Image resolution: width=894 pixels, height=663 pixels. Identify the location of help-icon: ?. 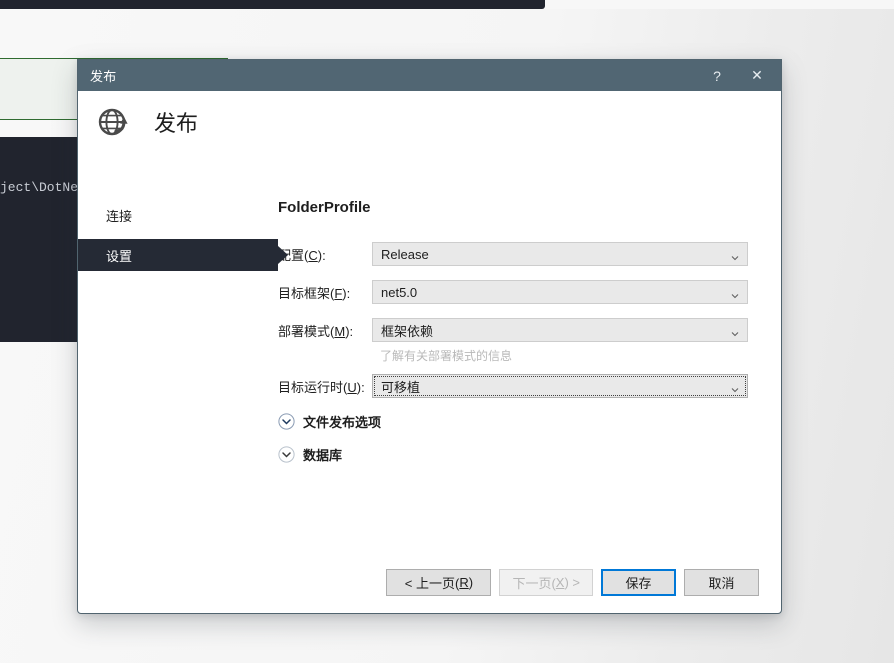
(717, 75).